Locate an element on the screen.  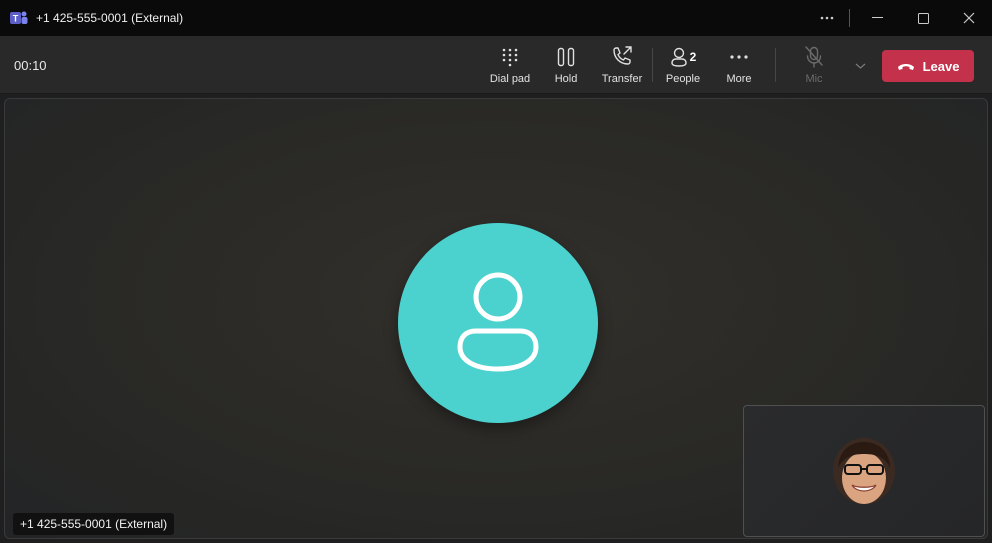
minimize-button is located at coordinates (877, 18).